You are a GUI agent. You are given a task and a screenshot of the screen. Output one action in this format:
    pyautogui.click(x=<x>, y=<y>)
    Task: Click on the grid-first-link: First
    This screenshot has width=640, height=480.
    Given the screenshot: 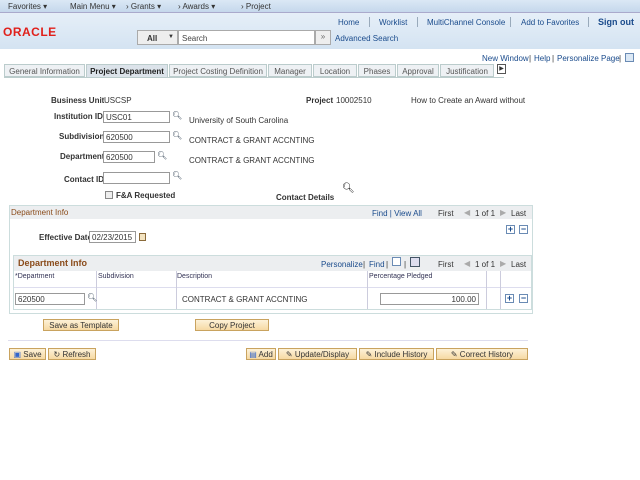 What is the action you would take?
    pyautogui.click(x=446, y=264)
    